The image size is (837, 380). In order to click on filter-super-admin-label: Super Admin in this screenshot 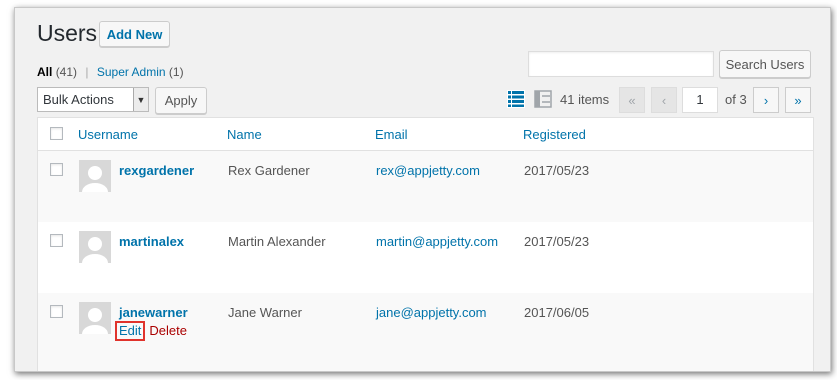, I will do `click(131, 72)`.